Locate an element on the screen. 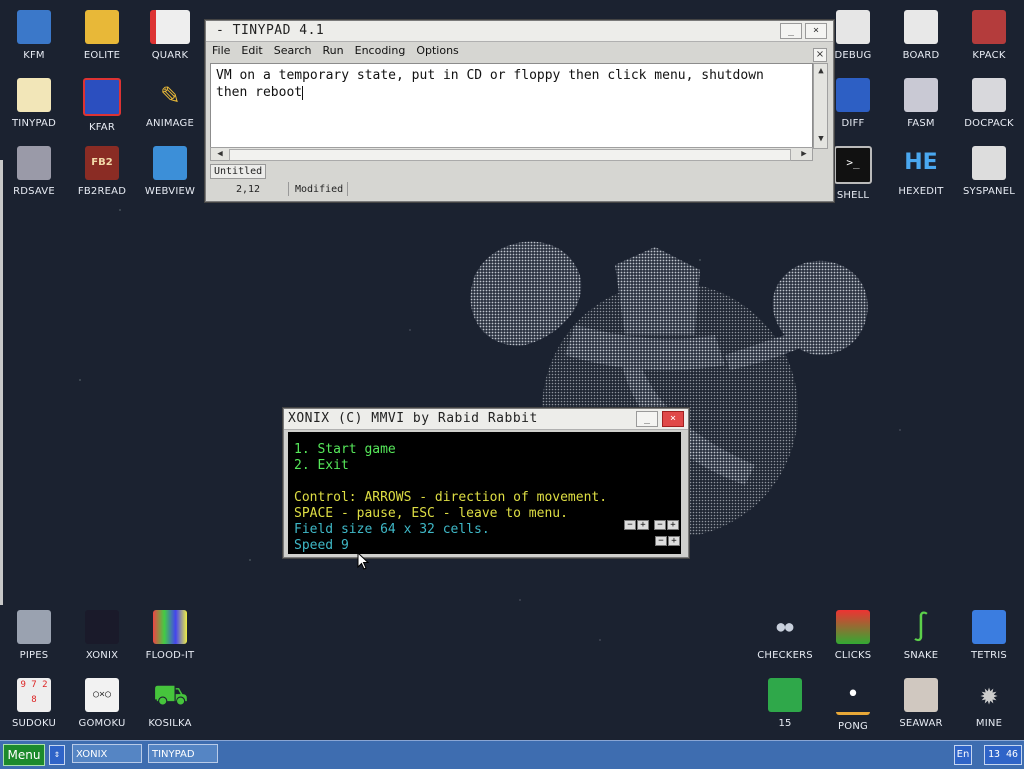 This screenshot has width=1024, height=769. menu-start-game: 1. Start game is located at coordinates (487, 450).